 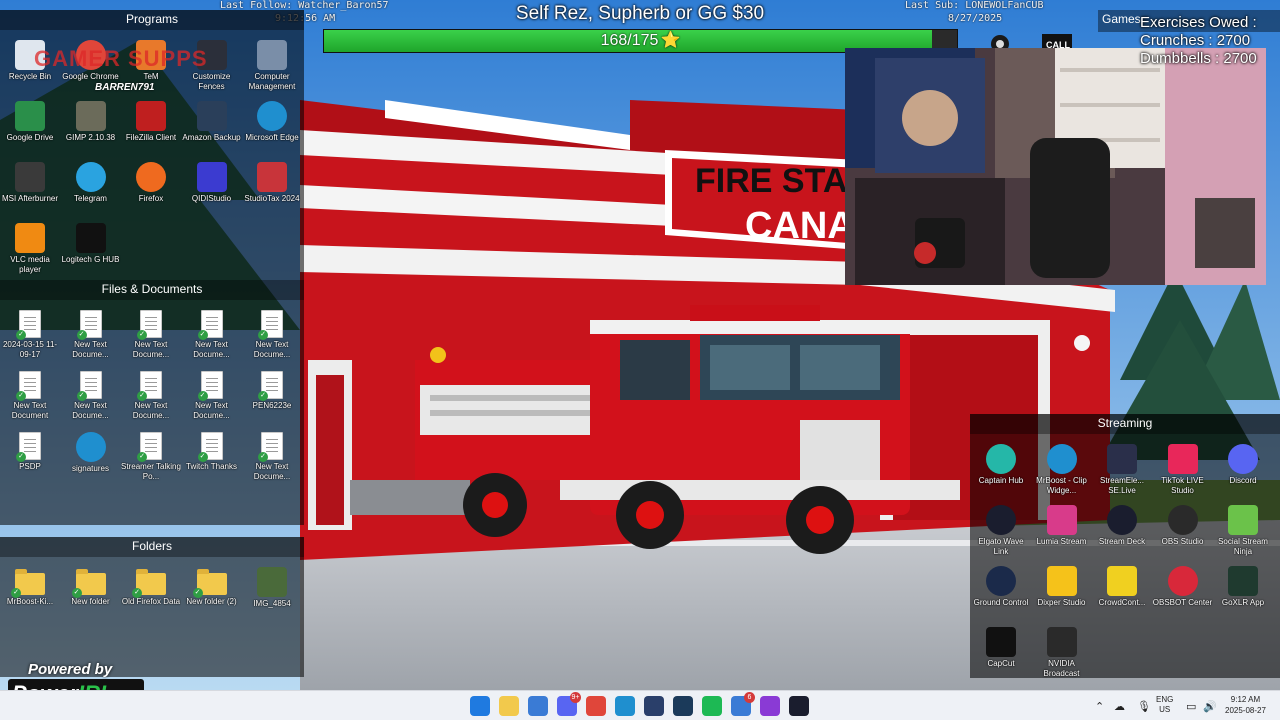 I want to click on desktop-icon-label: VLC media player, so click(x=30, y=264).